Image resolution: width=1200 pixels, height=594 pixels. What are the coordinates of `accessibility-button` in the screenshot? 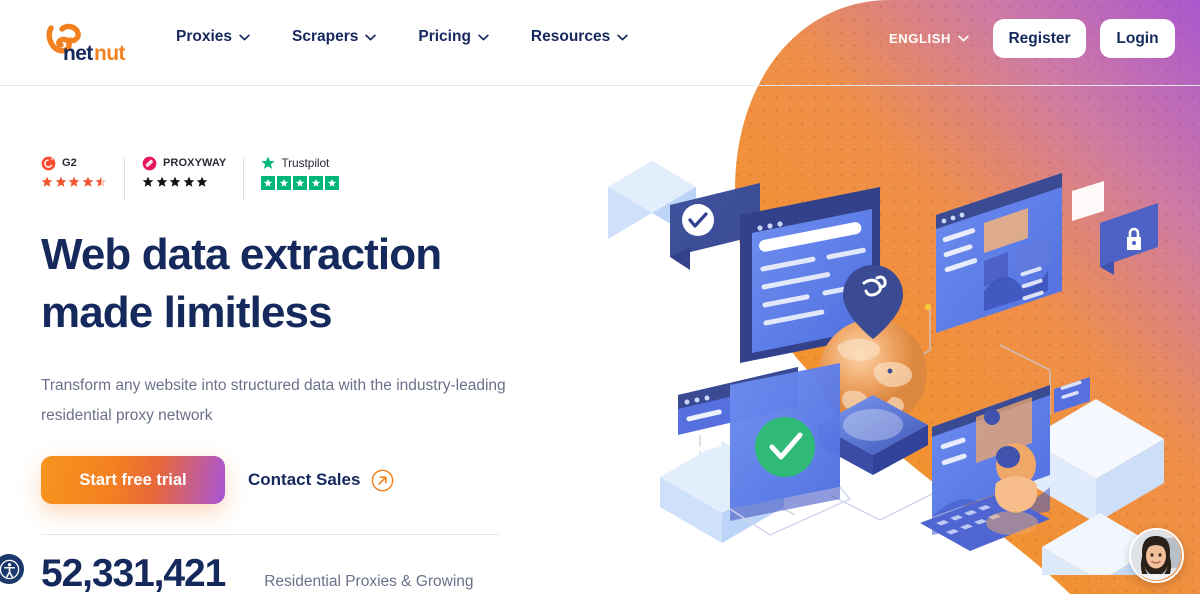 It's located at (13, 569).